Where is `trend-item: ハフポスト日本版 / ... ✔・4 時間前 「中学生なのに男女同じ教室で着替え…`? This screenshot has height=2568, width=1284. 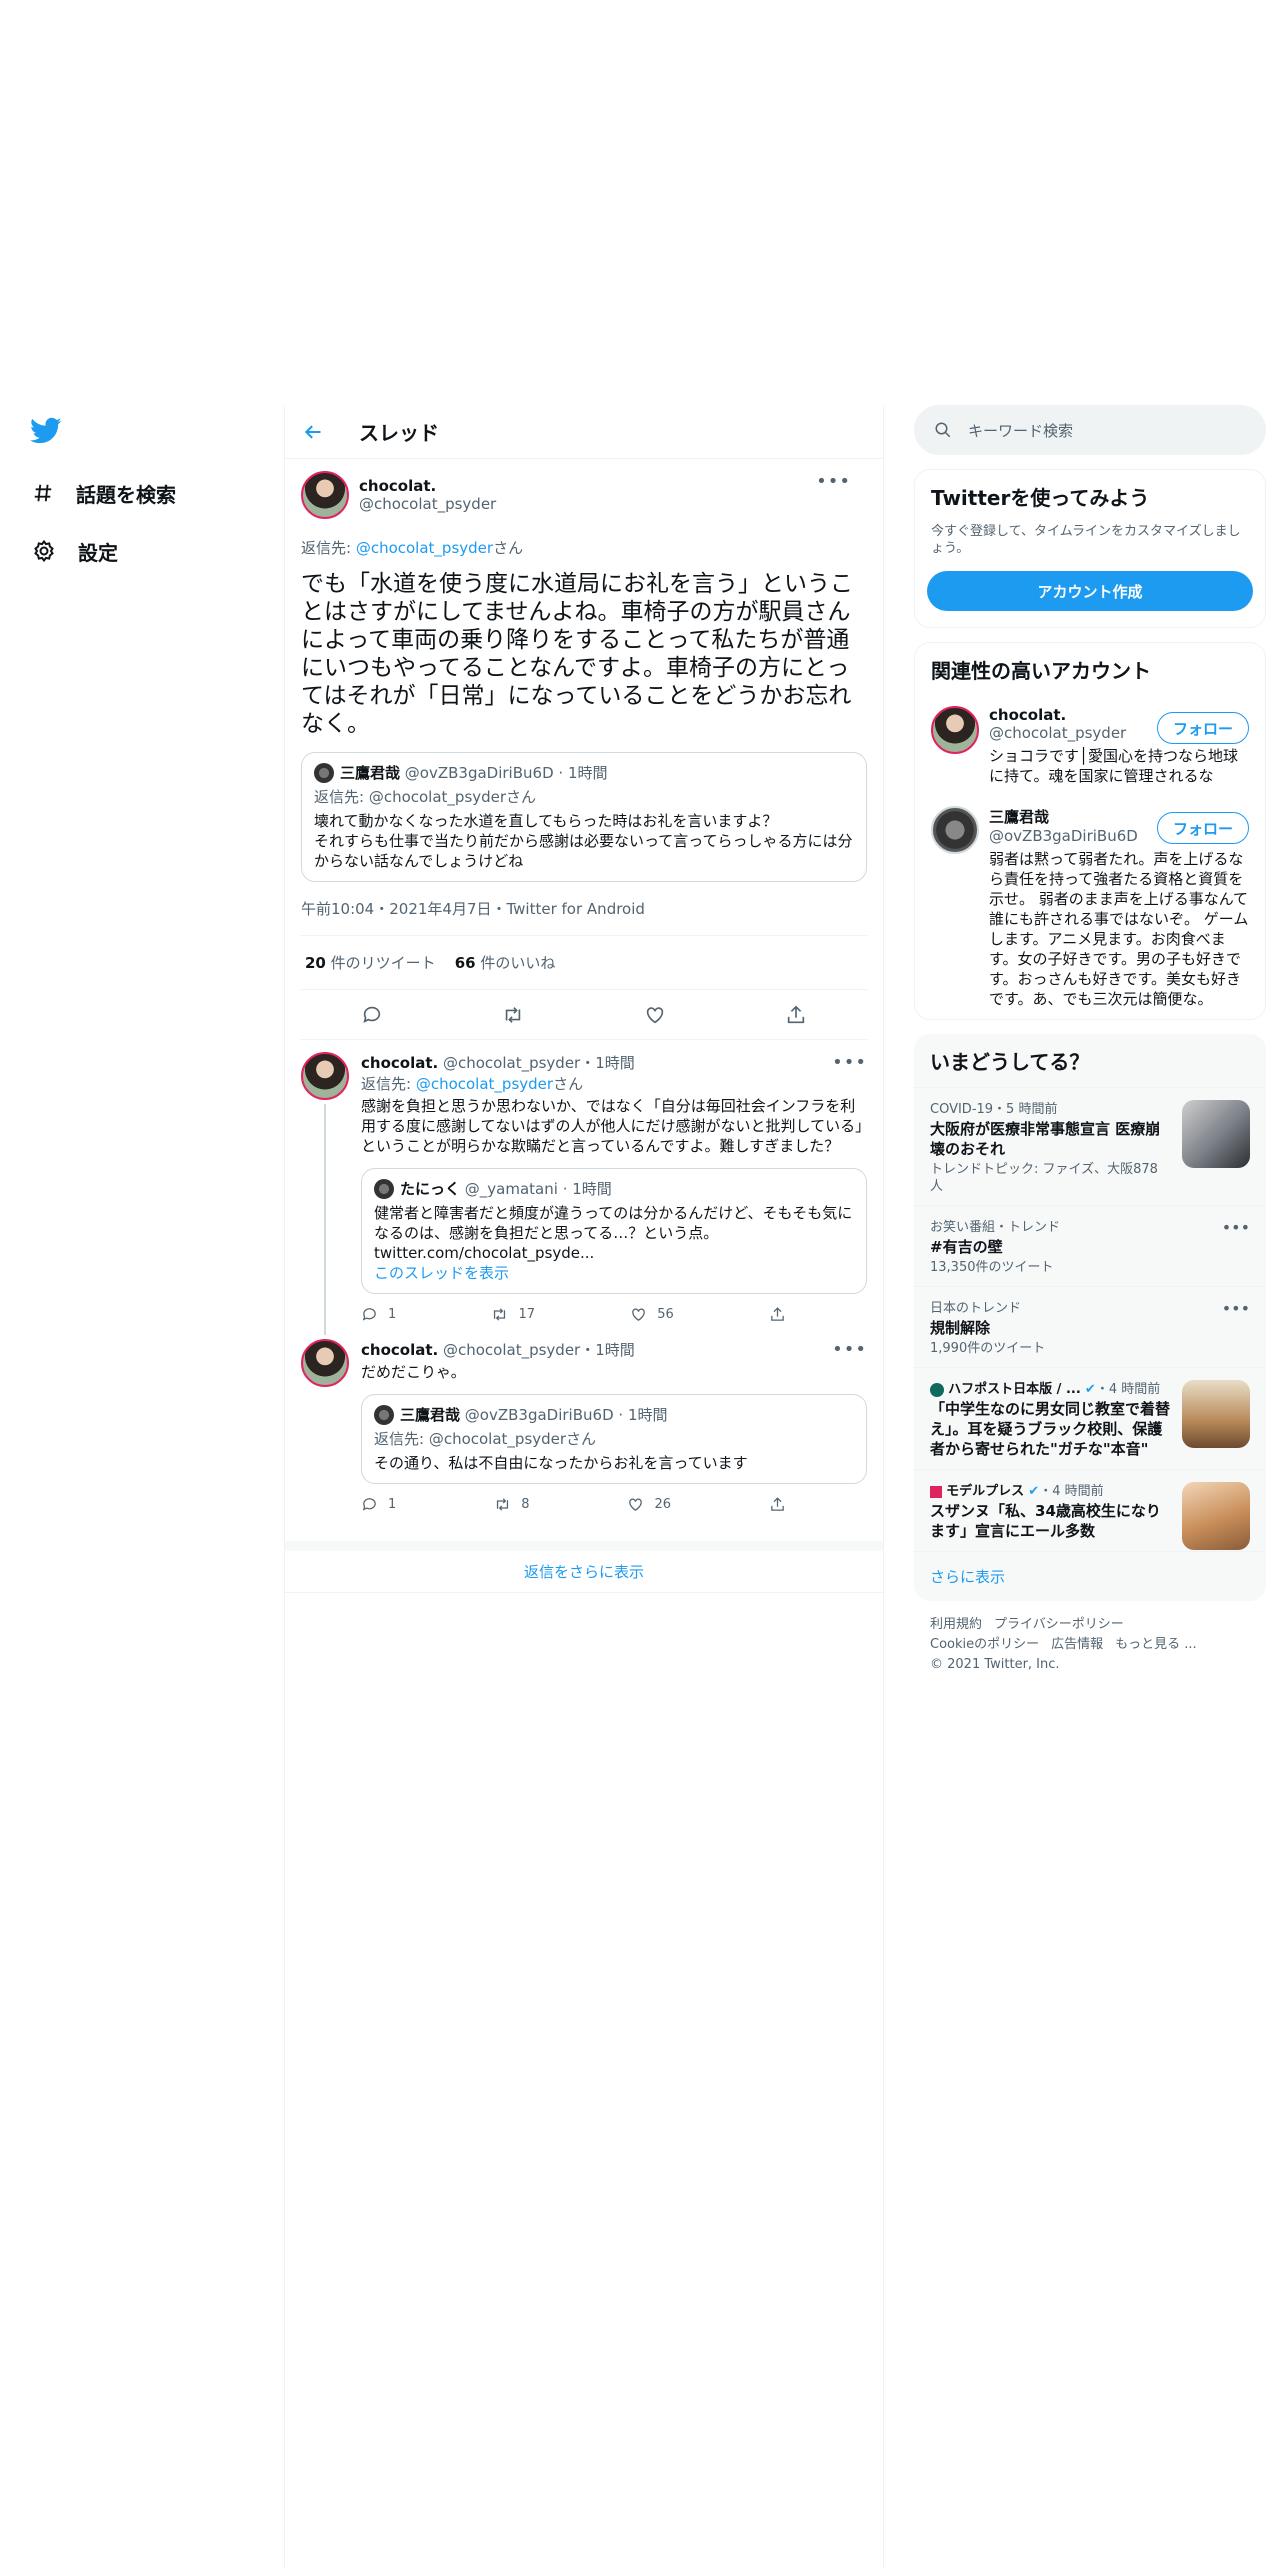 trend-item: ハフポスト日本版 / ... ✔・4 時間前 「中学生なのに男女同じ教室で着替え… is located at coordinates (1090, 1418).